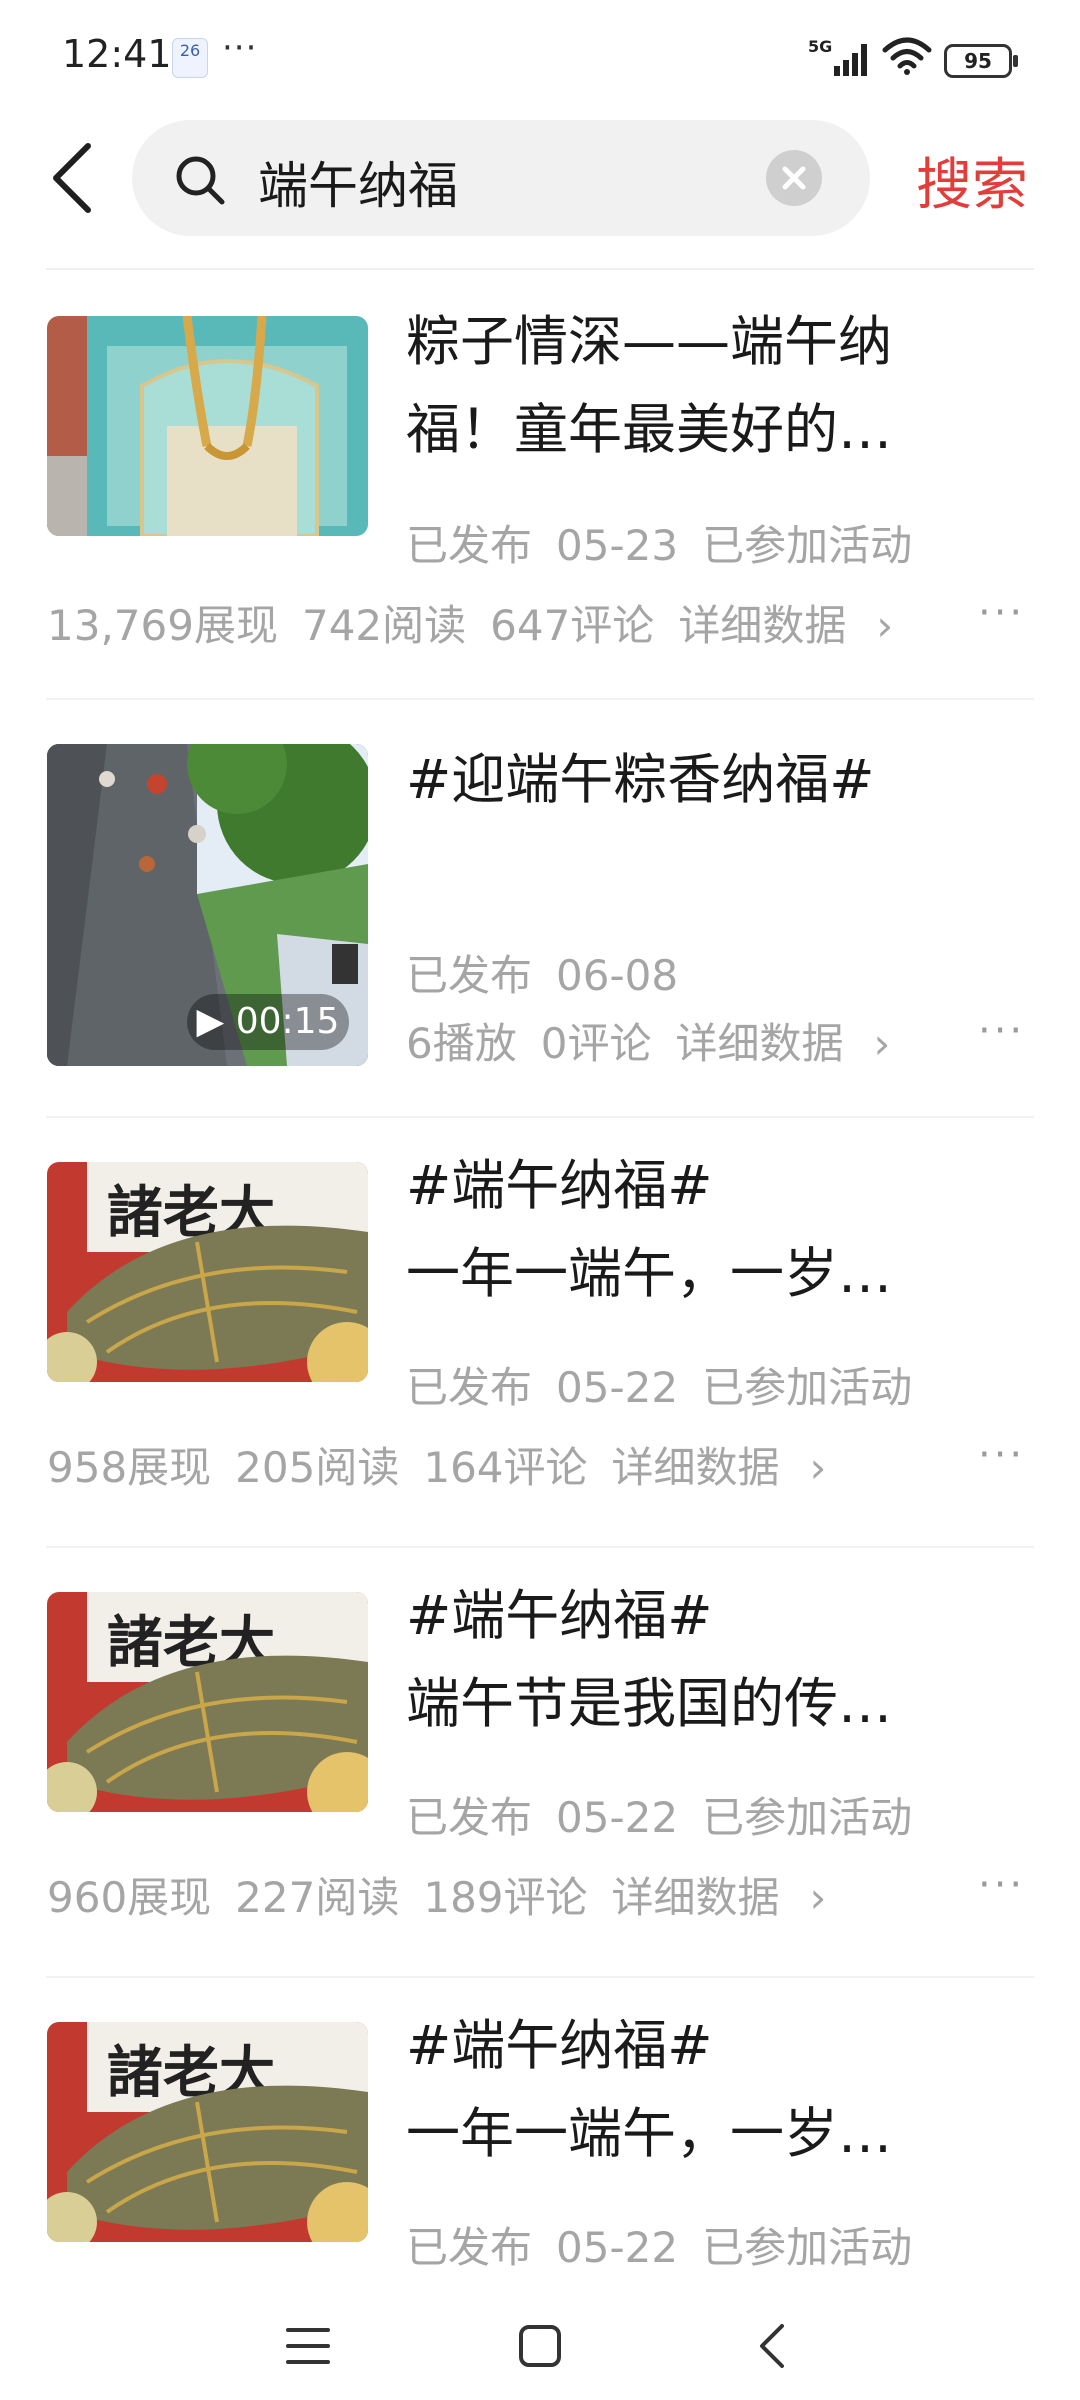 This screenshot has width=1080, height=2400. I want to click on svg-text: 5G, so click(820, 47).